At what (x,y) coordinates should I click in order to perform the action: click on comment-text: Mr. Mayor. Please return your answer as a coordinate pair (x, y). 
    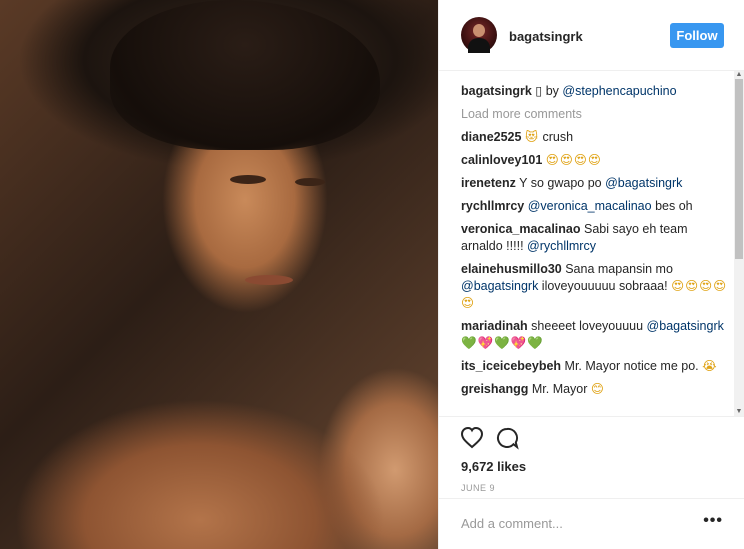
    Looking at the image, I should click on (561, 389).